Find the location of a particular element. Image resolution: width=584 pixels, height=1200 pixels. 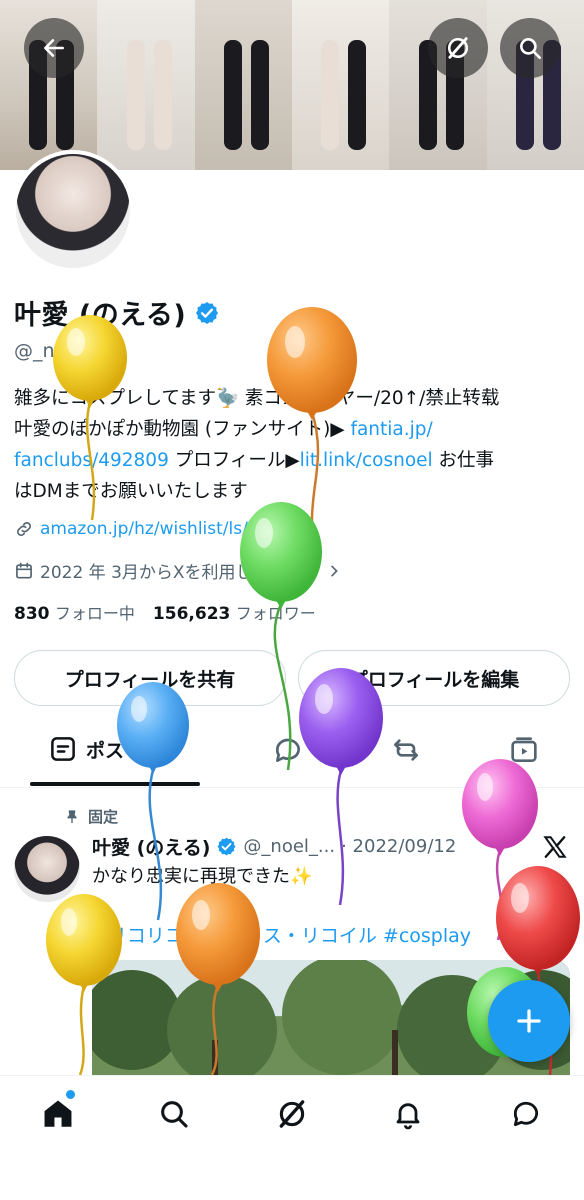

tab-posts-label: ポスト is located at coordinates (115, 750).